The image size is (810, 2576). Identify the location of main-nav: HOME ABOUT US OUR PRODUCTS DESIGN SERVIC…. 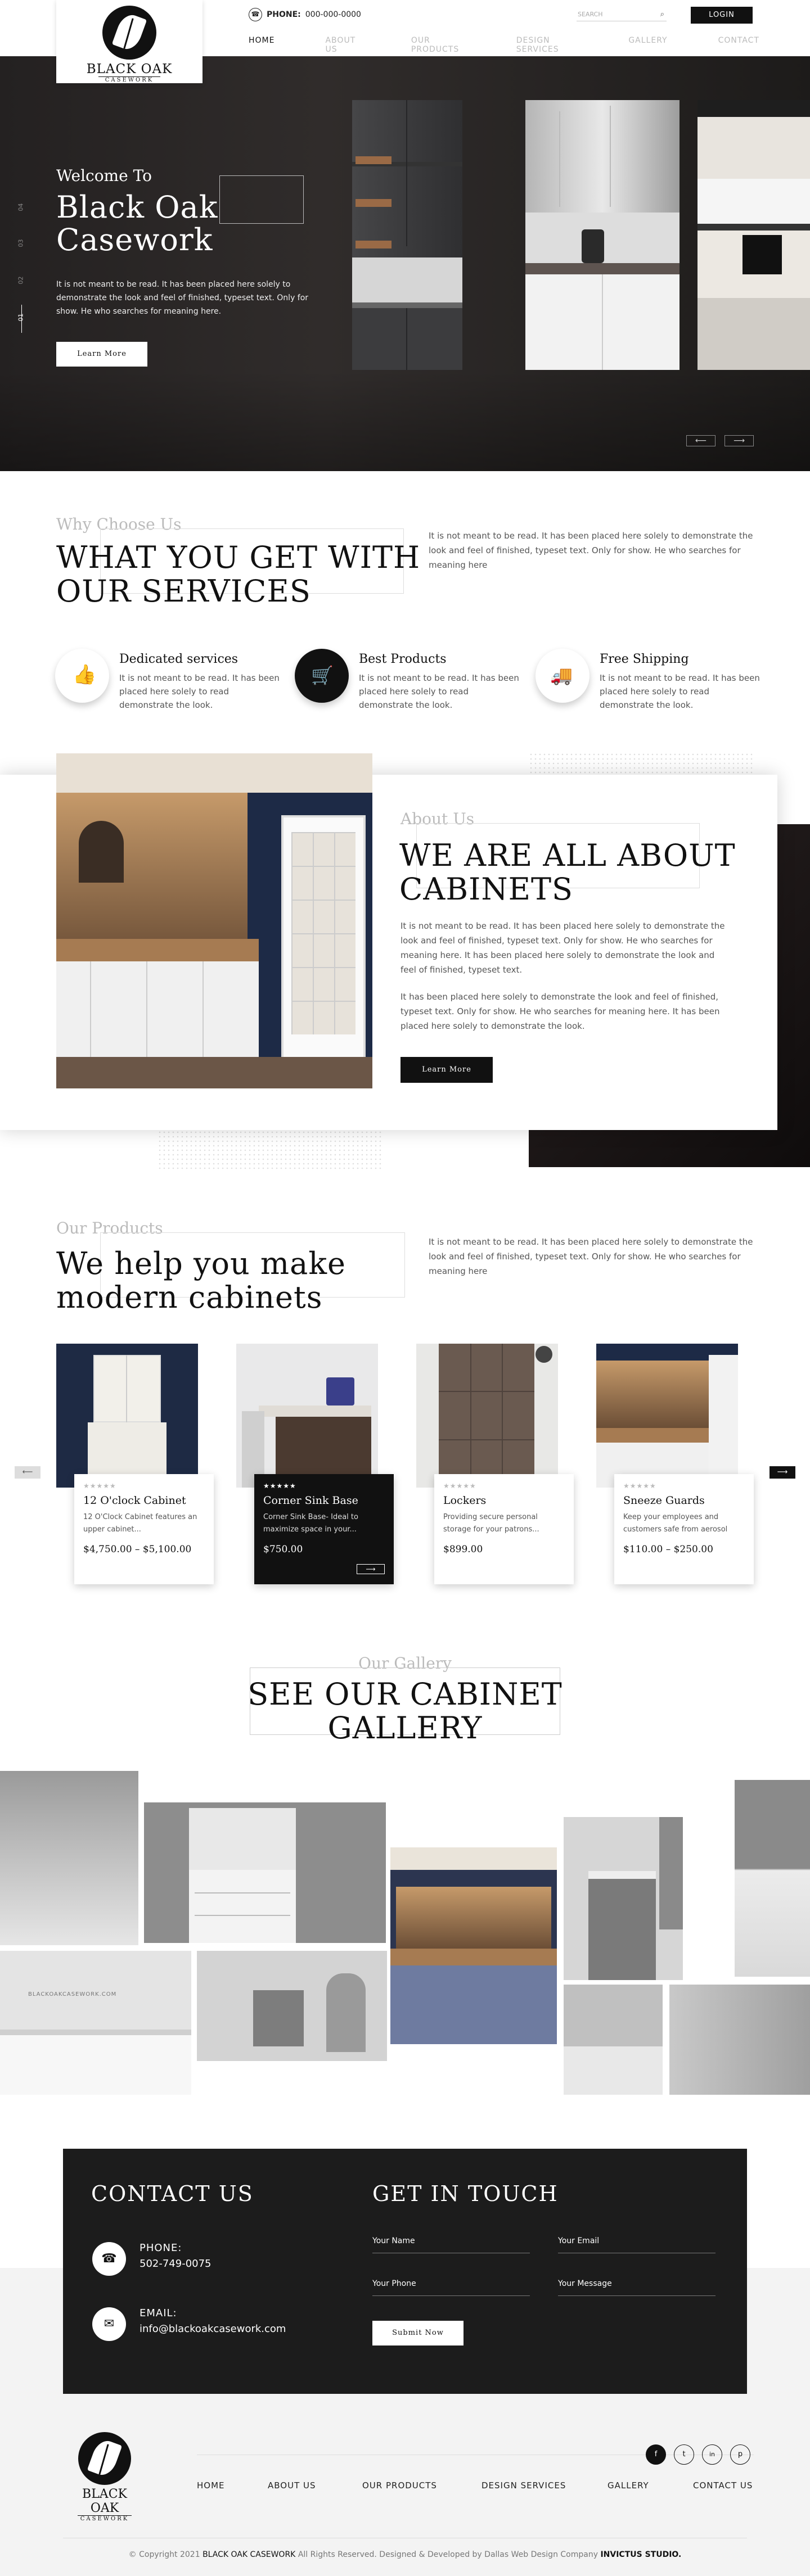
(529, 45).